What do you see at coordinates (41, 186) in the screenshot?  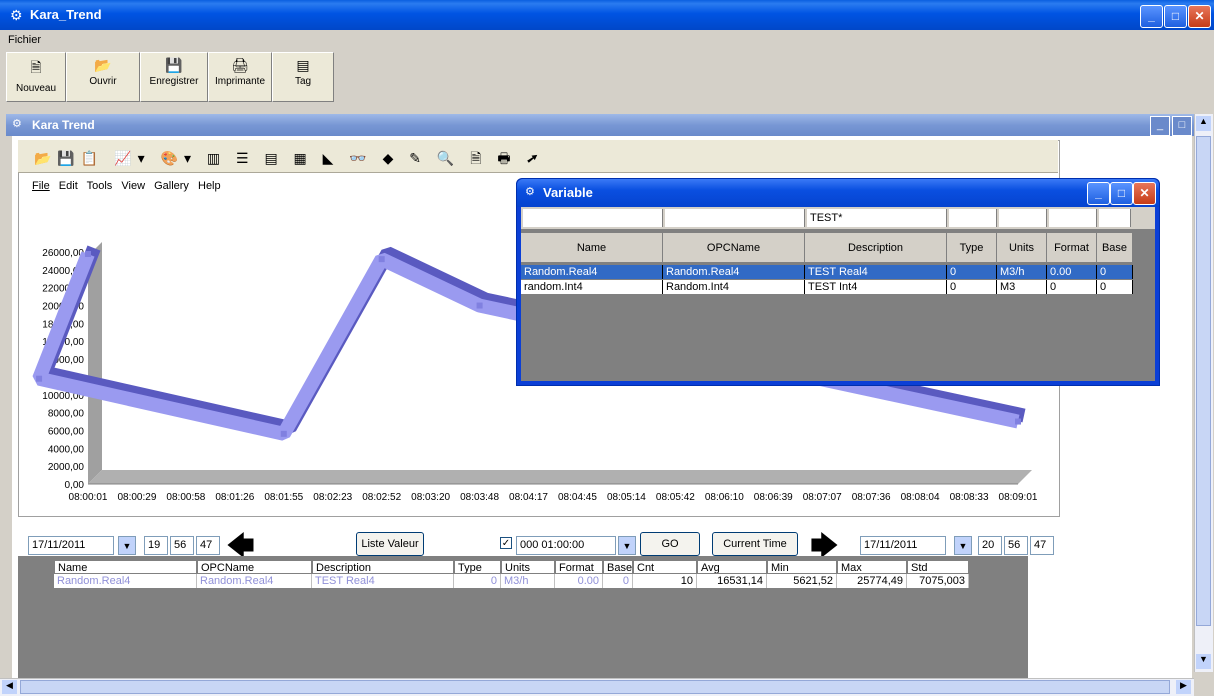 I see `chart-menu-file: File` at bounding box center [41, 186].